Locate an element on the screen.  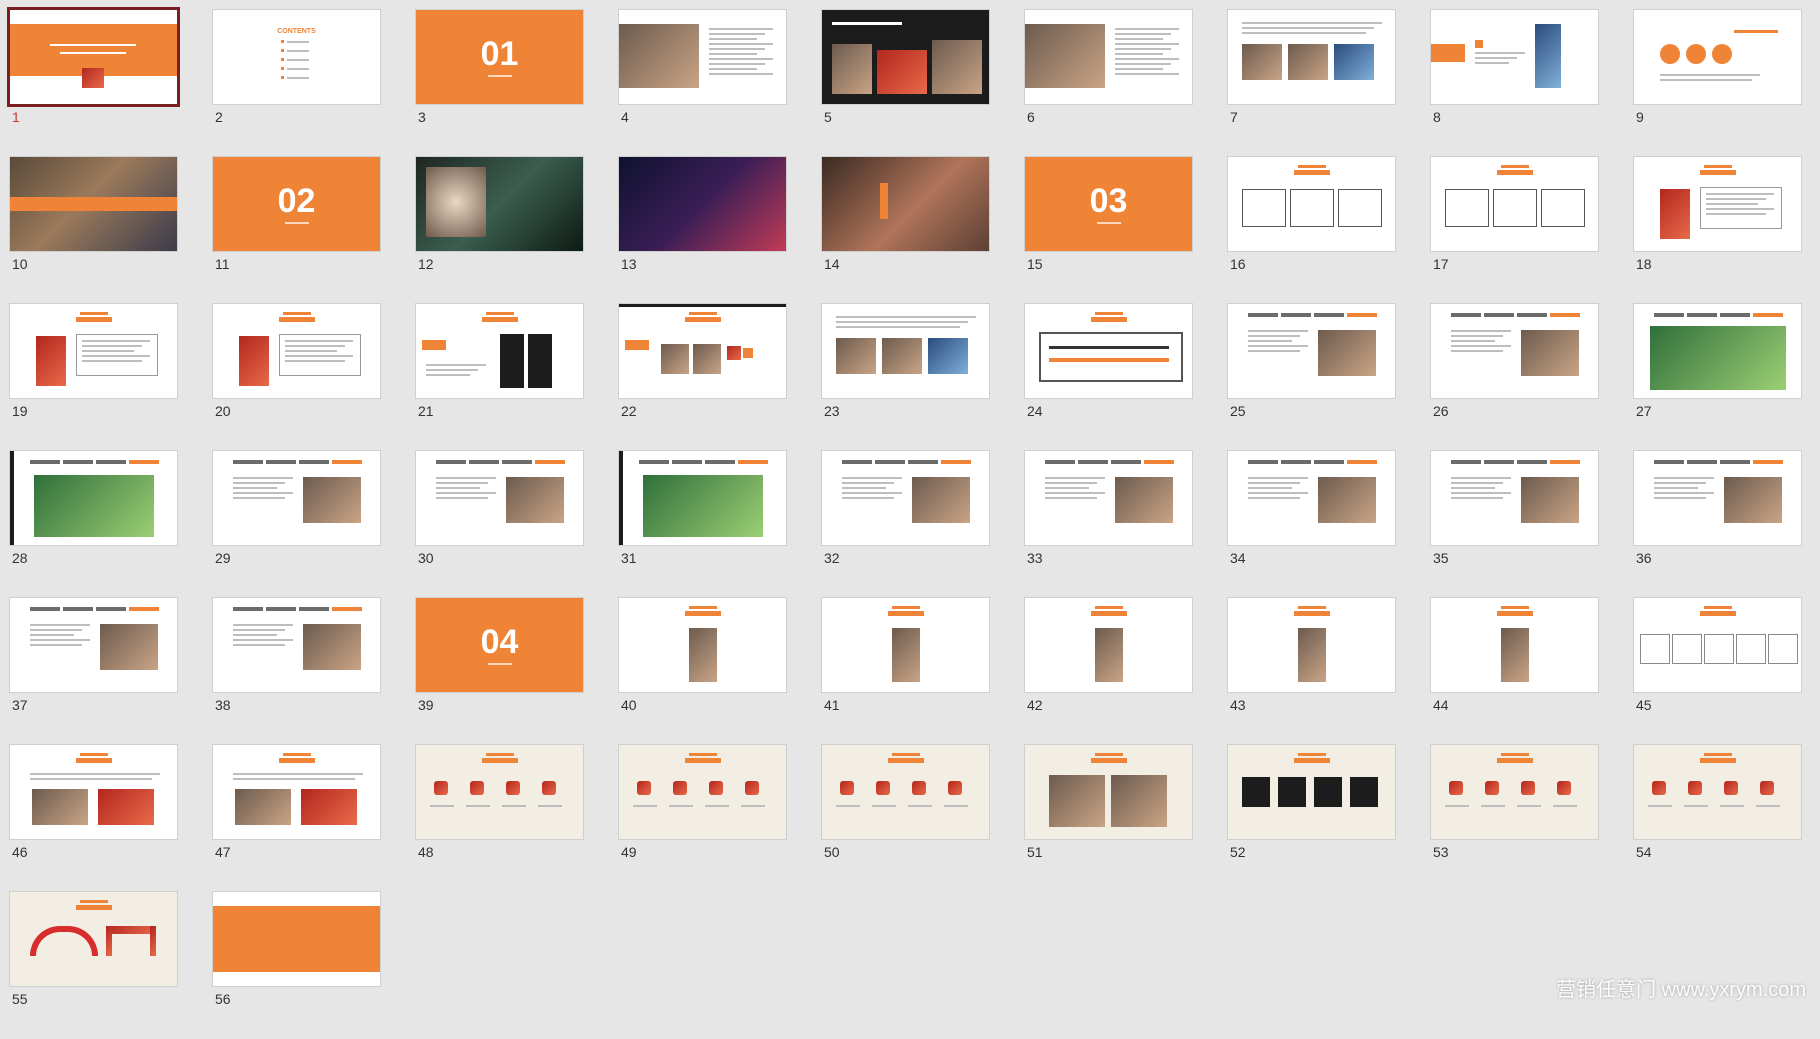
slide-thumbnail: CONTENTS is located at coordinates (296, 57).